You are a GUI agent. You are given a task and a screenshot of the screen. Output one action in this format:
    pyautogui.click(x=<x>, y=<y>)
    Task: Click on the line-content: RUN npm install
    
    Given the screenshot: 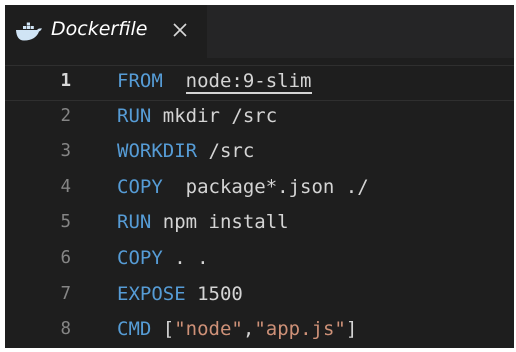 What is the action you would take?
    pyautogui.click(x=203, y=222)
    